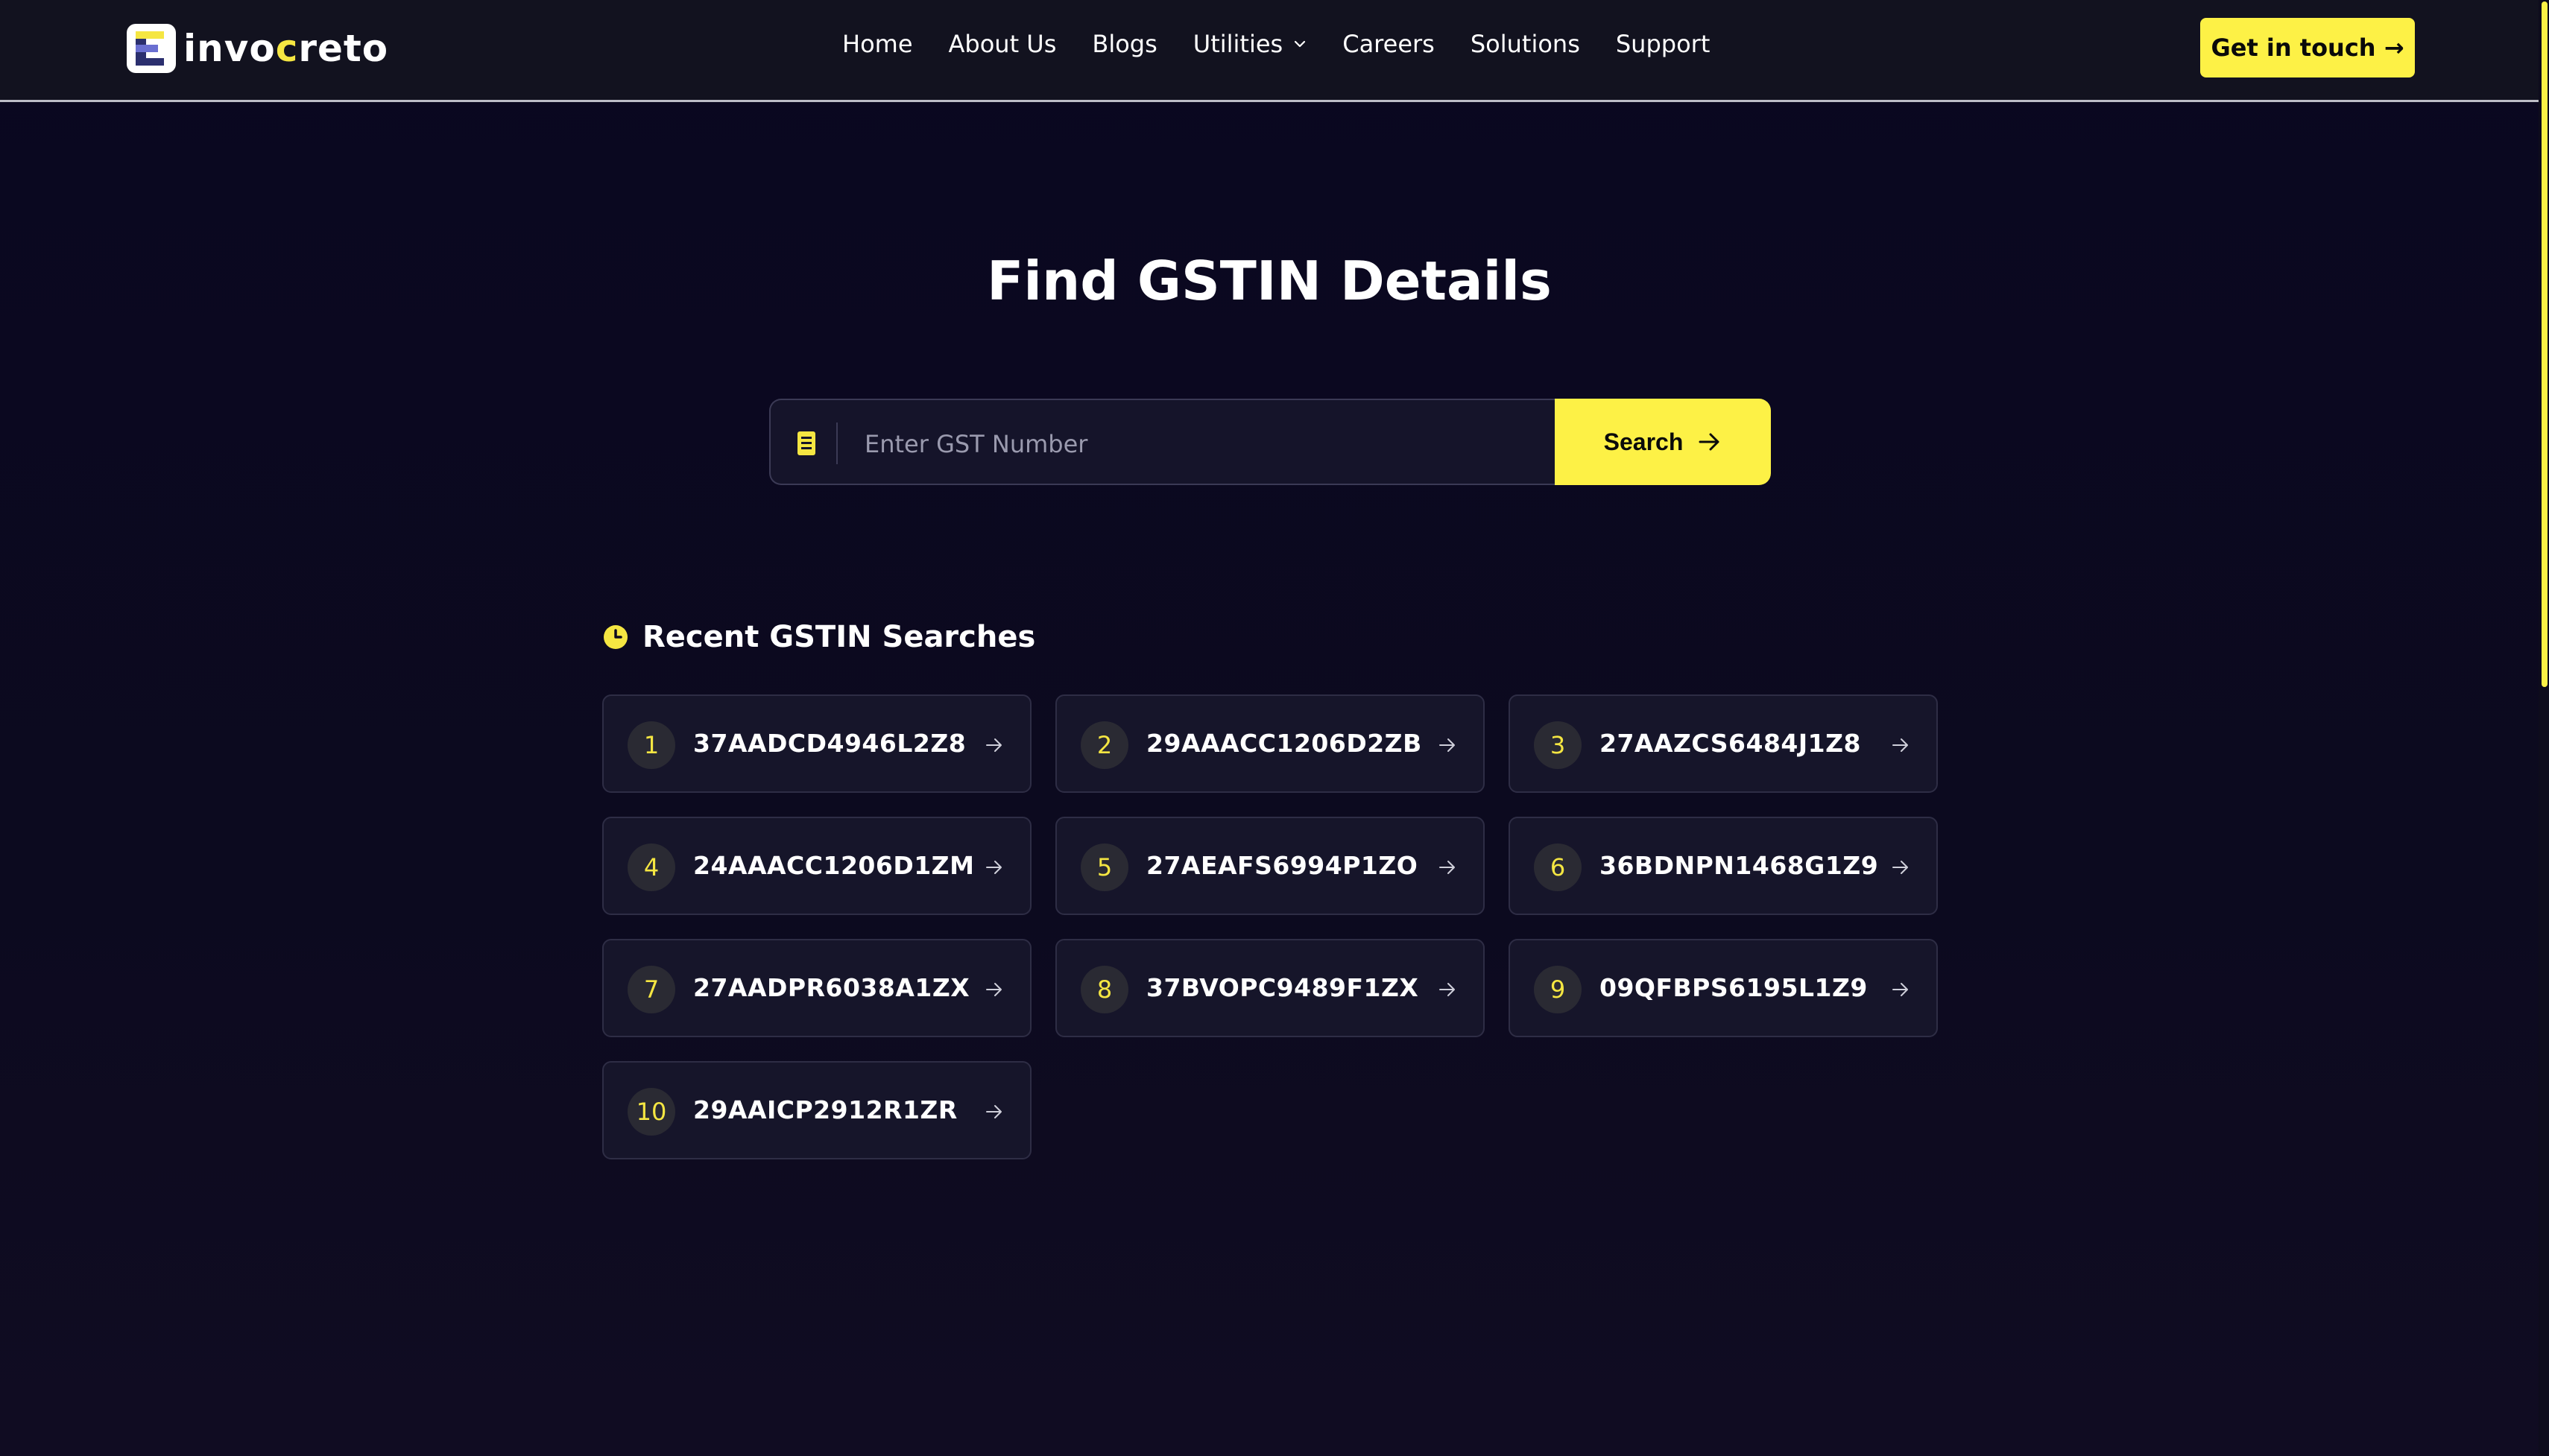 This screenshot has height=1456, width=2549. I want to click on recent-search-card: 9 09QFBPS6195L1Z9, so click(1723, 988).